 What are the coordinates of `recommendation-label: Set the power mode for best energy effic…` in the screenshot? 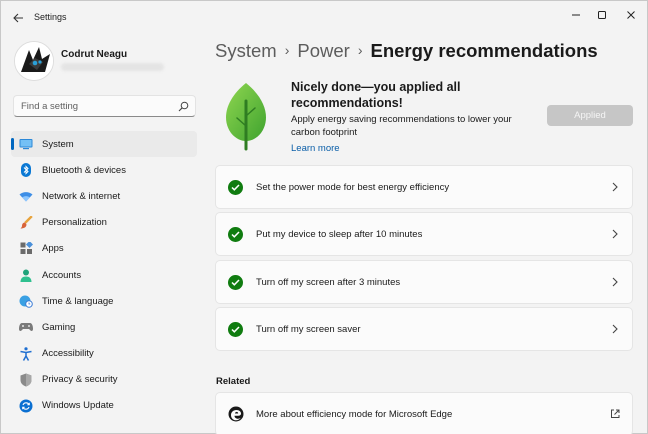 It's located at (353, 187).